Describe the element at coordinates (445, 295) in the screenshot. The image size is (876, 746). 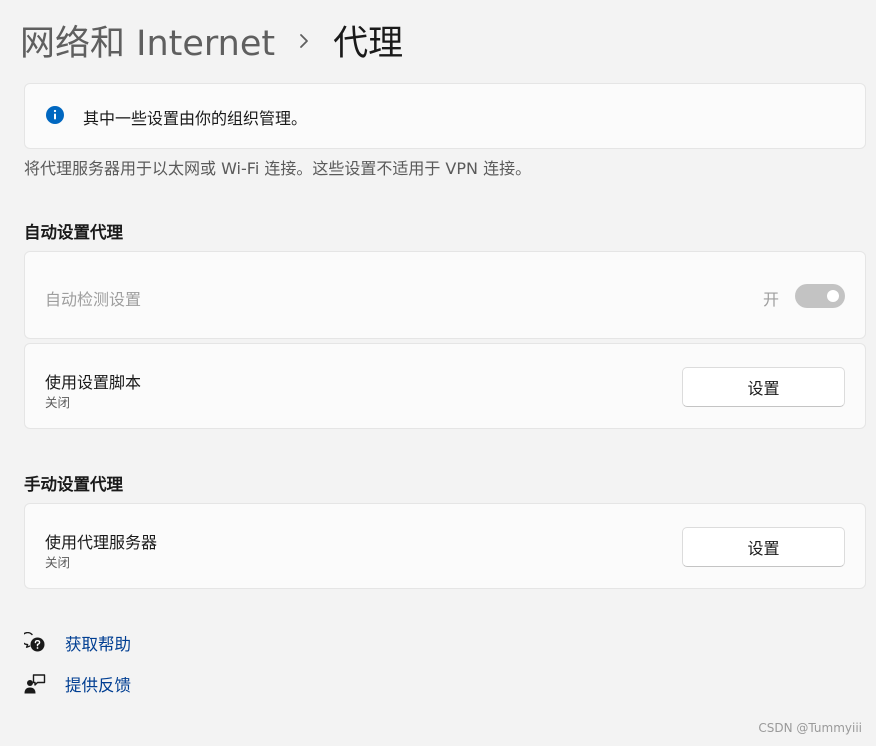
I see `auto-detect-settings-row: 自动检测设置 开` at that location.